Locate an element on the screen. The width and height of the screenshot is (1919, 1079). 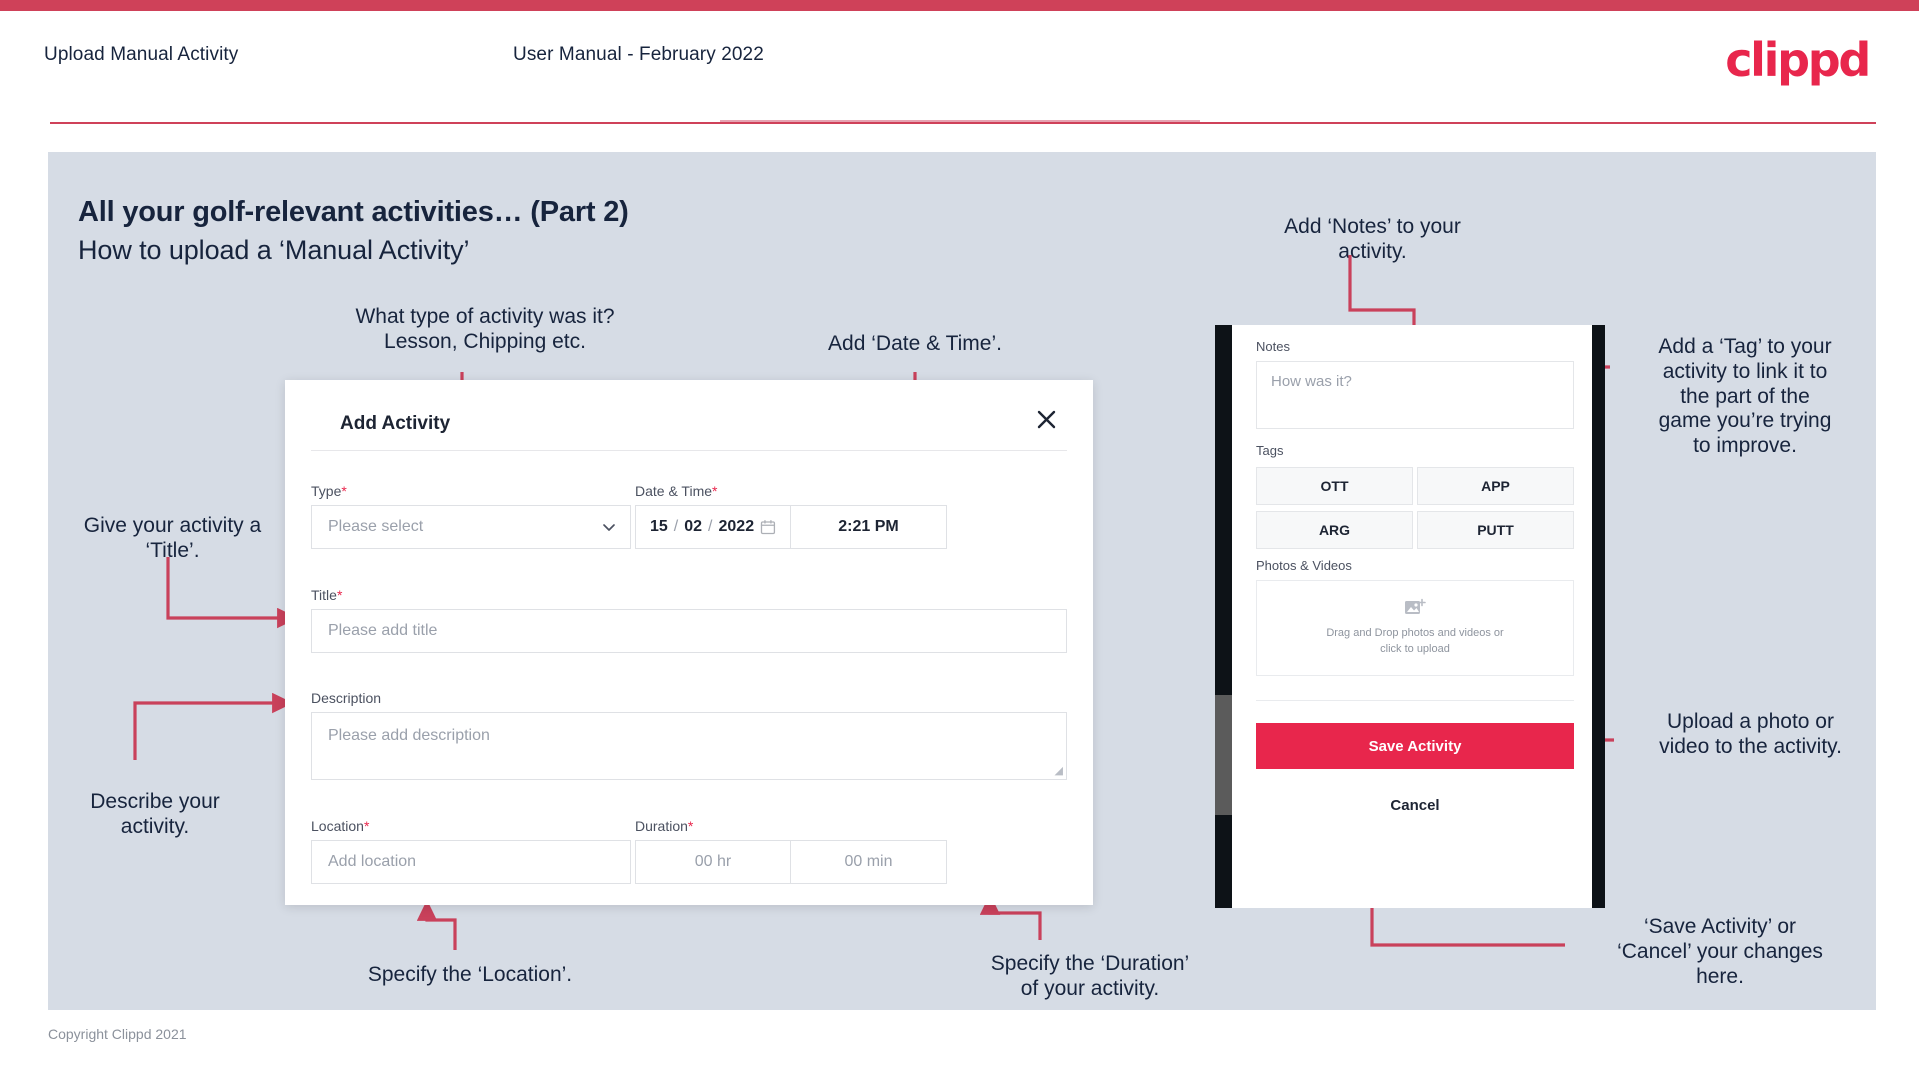
chevron-down-icon is located at coordinates (609, 527).